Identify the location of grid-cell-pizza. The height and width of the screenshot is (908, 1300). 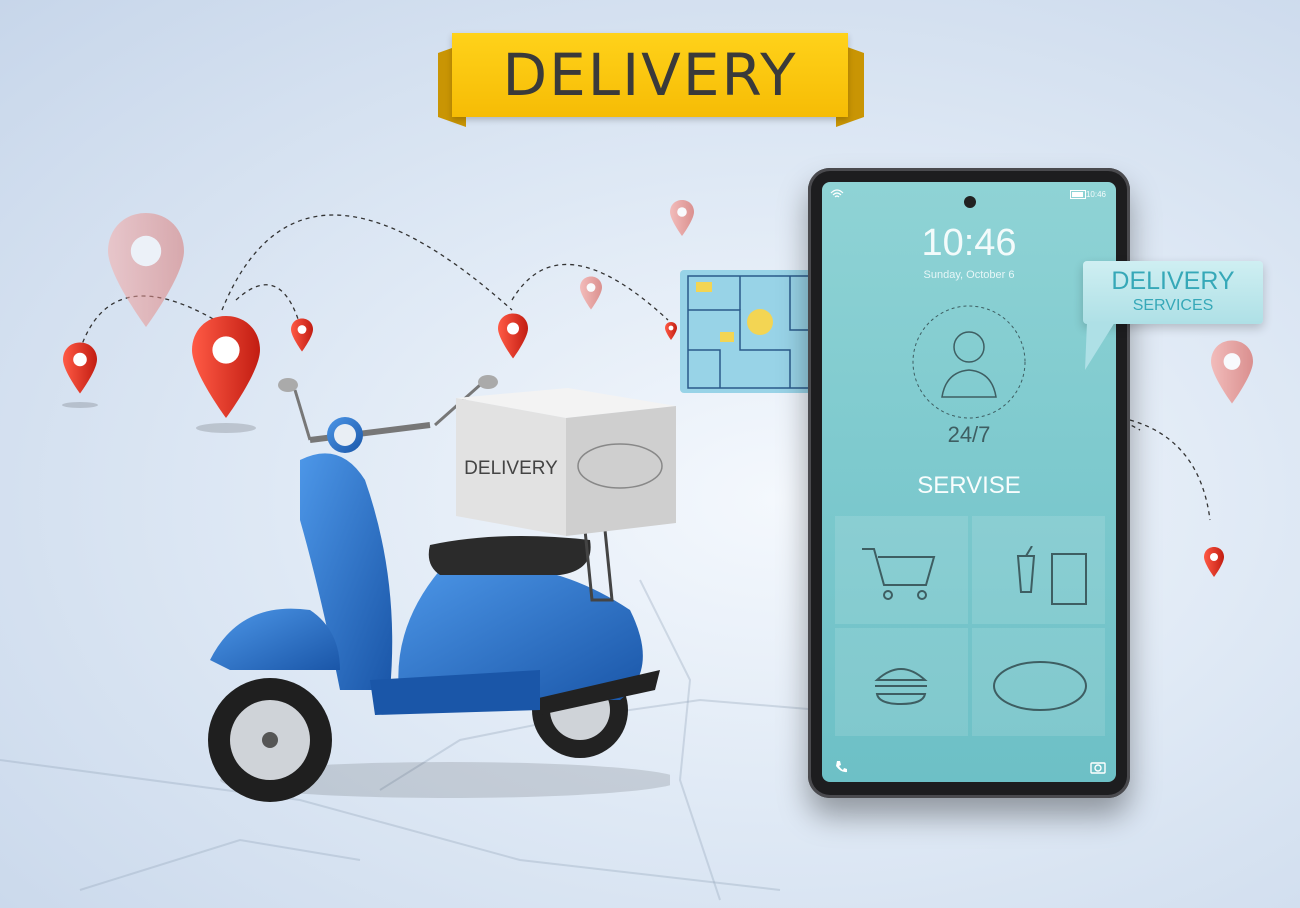
(1038, 682).